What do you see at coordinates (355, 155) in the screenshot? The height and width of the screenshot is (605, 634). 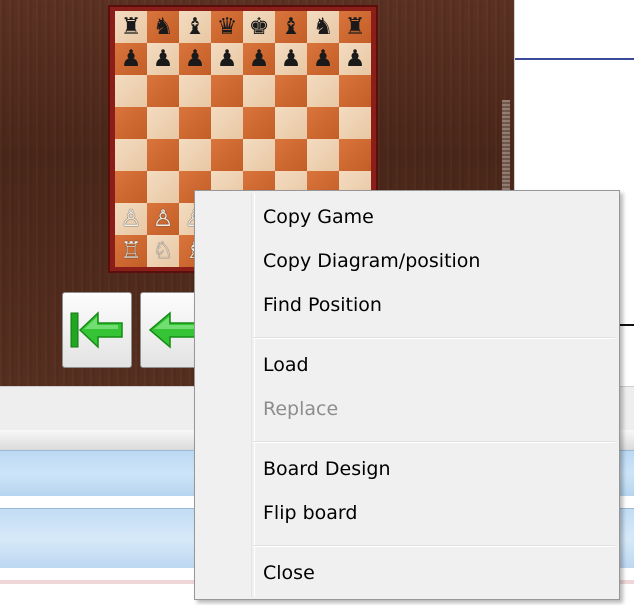 I see `square-h4` at bounding box center [355, 155].